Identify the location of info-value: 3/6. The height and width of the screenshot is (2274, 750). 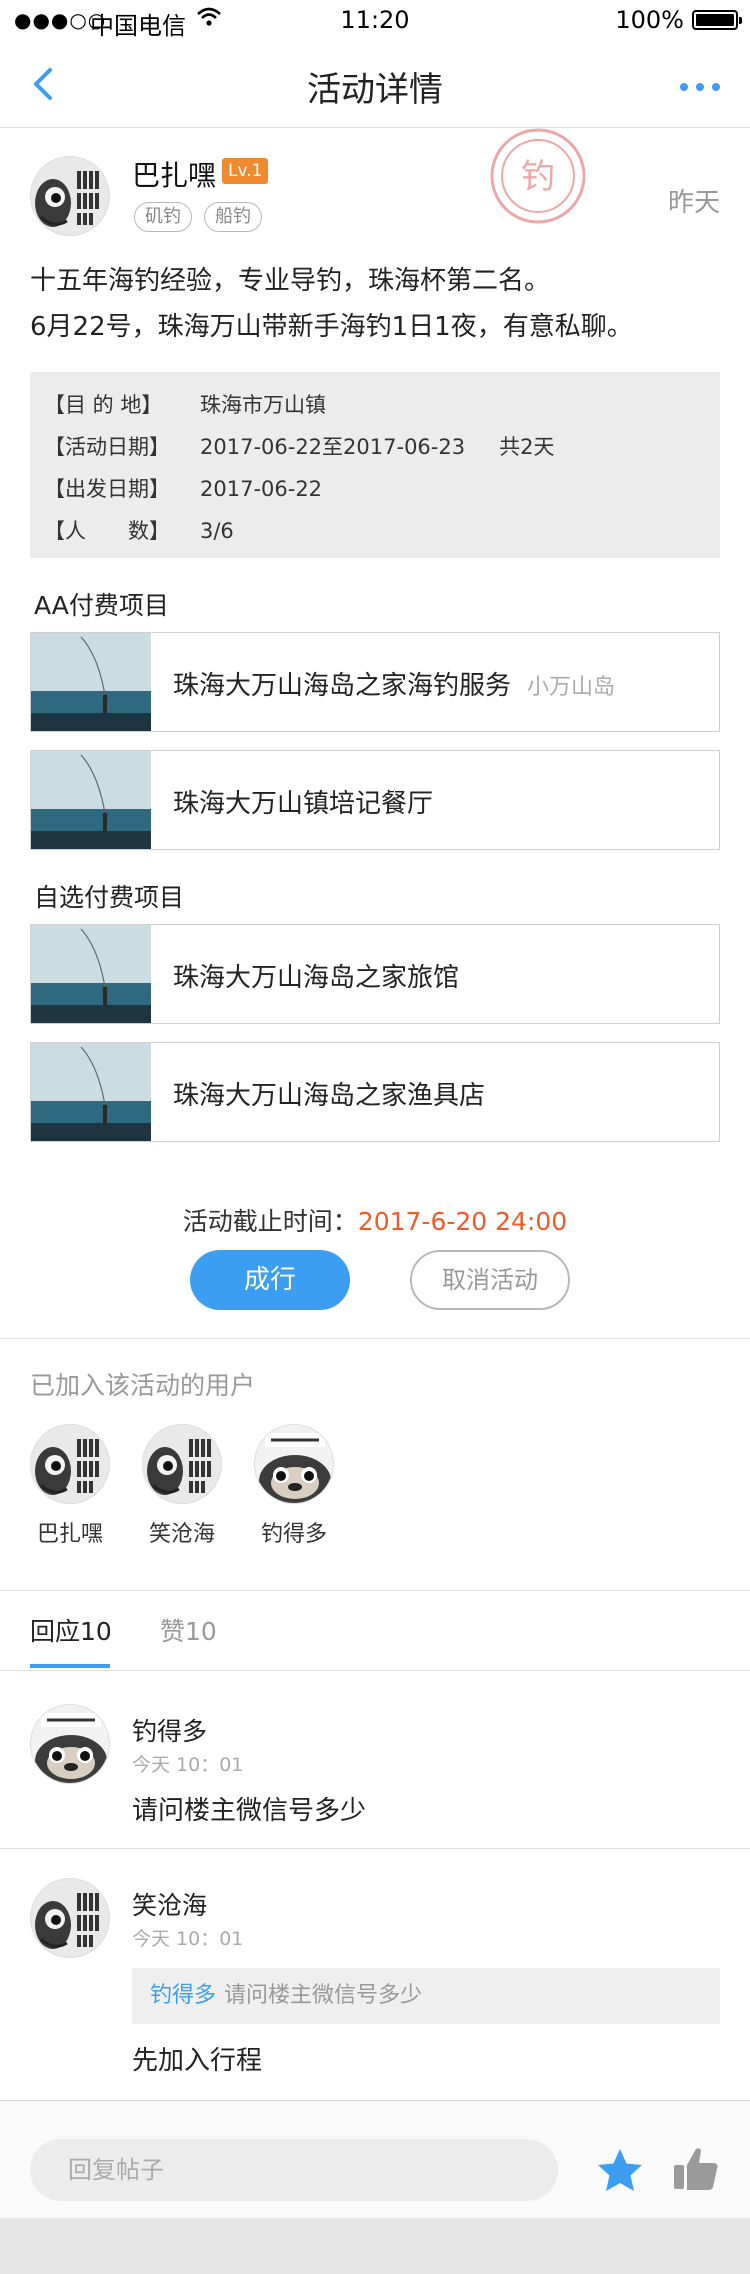
(217, 531).